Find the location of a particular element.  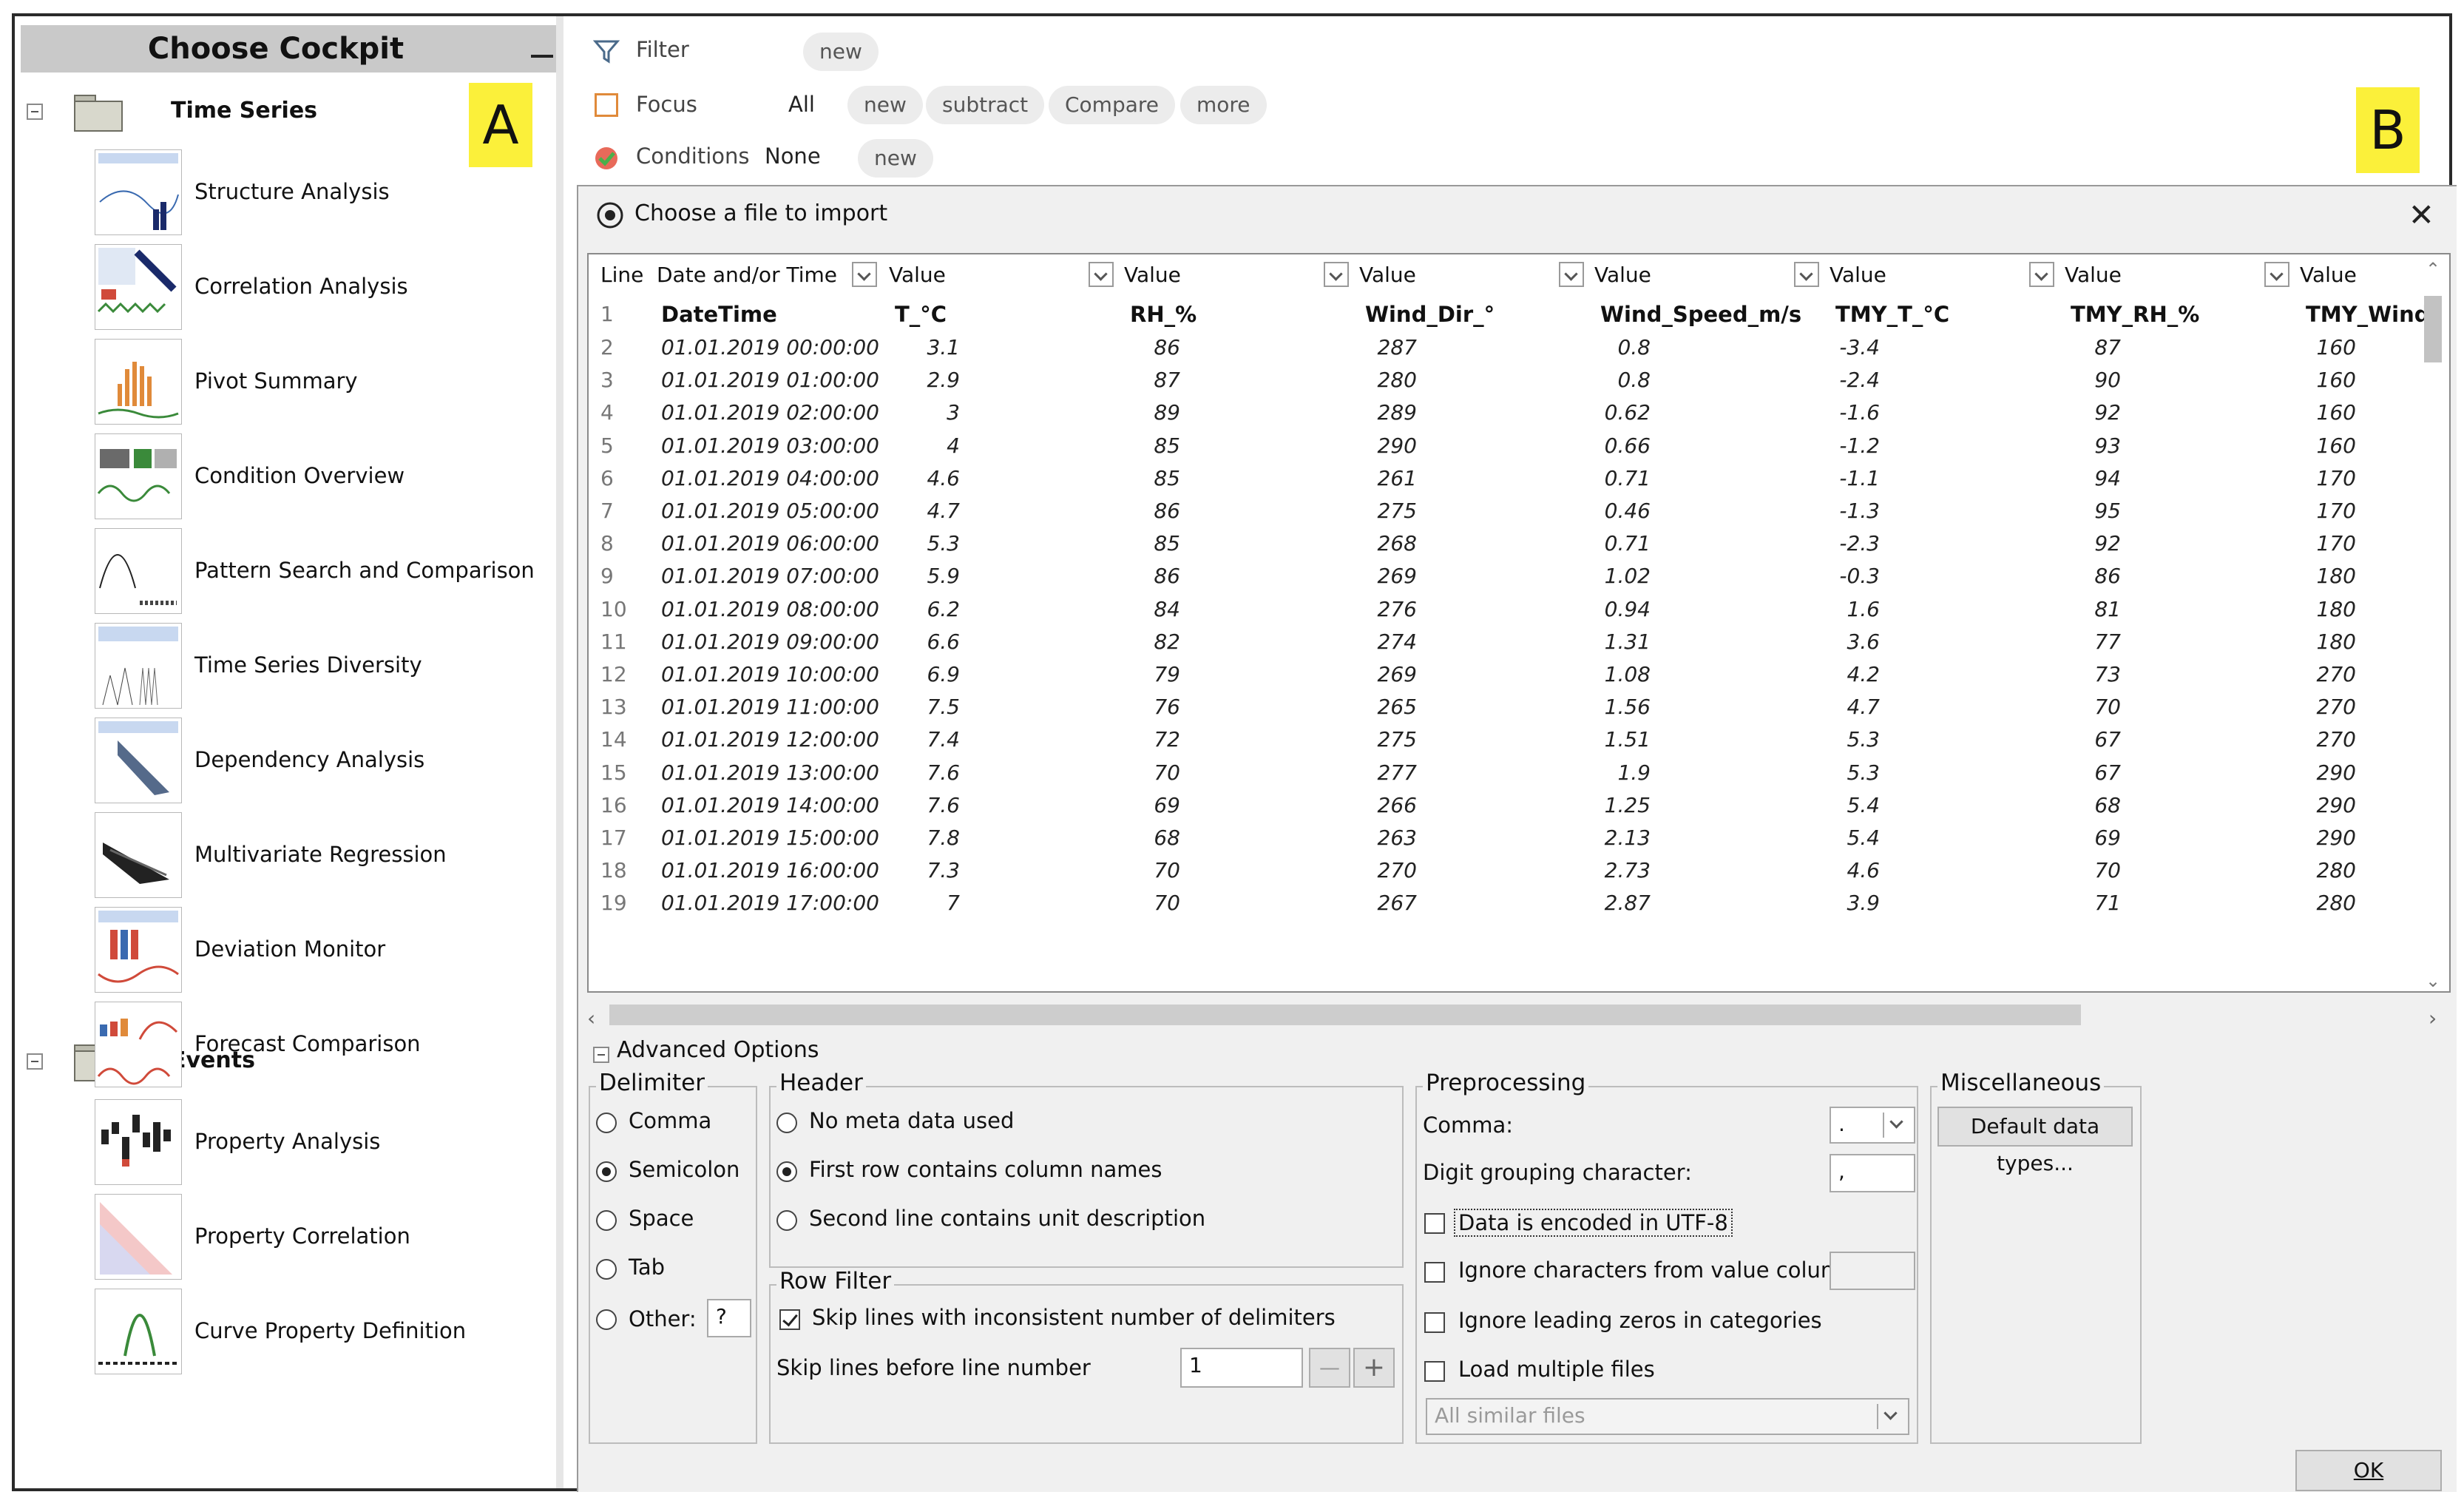

filter-new-button: new is located at coordinates (841, 52).